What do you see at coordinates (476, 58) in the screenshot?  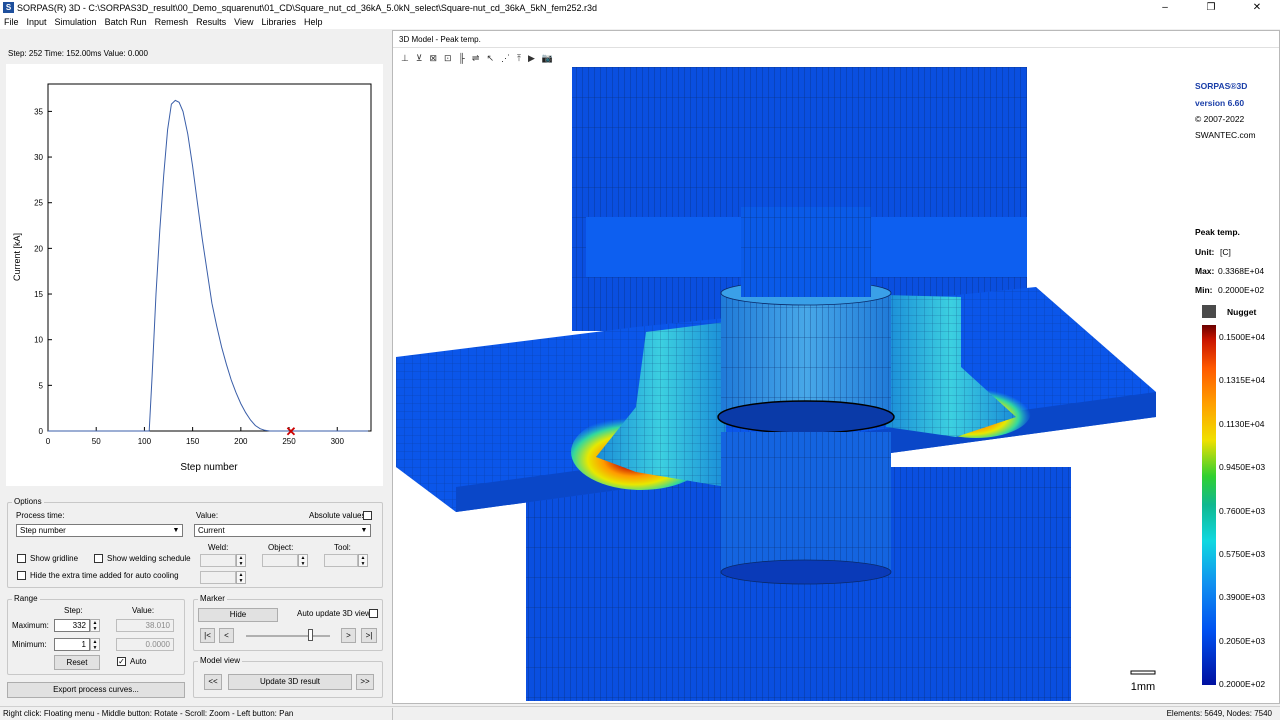 I see `settings-icon: ⇌` at bounding box center [476, 58].